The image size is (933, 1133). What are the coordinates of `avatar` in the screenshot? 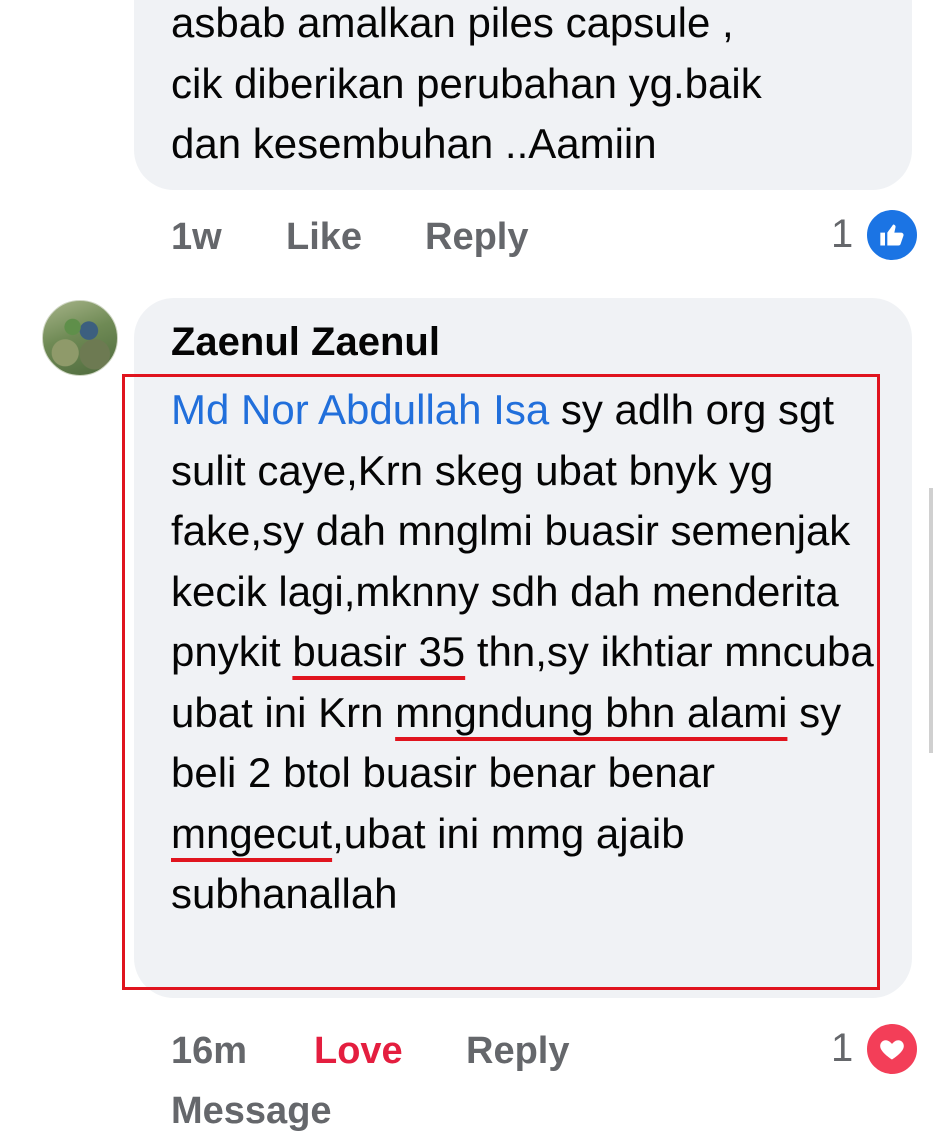 It's located at (80, 338).